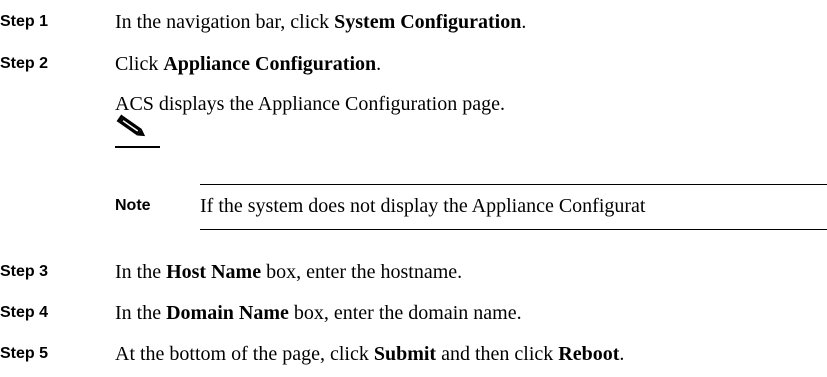  What do you see at coordinates (141, 313) in the screenshot?
I see `step-4-text-pre: In the` at bounding box center [141, 313].